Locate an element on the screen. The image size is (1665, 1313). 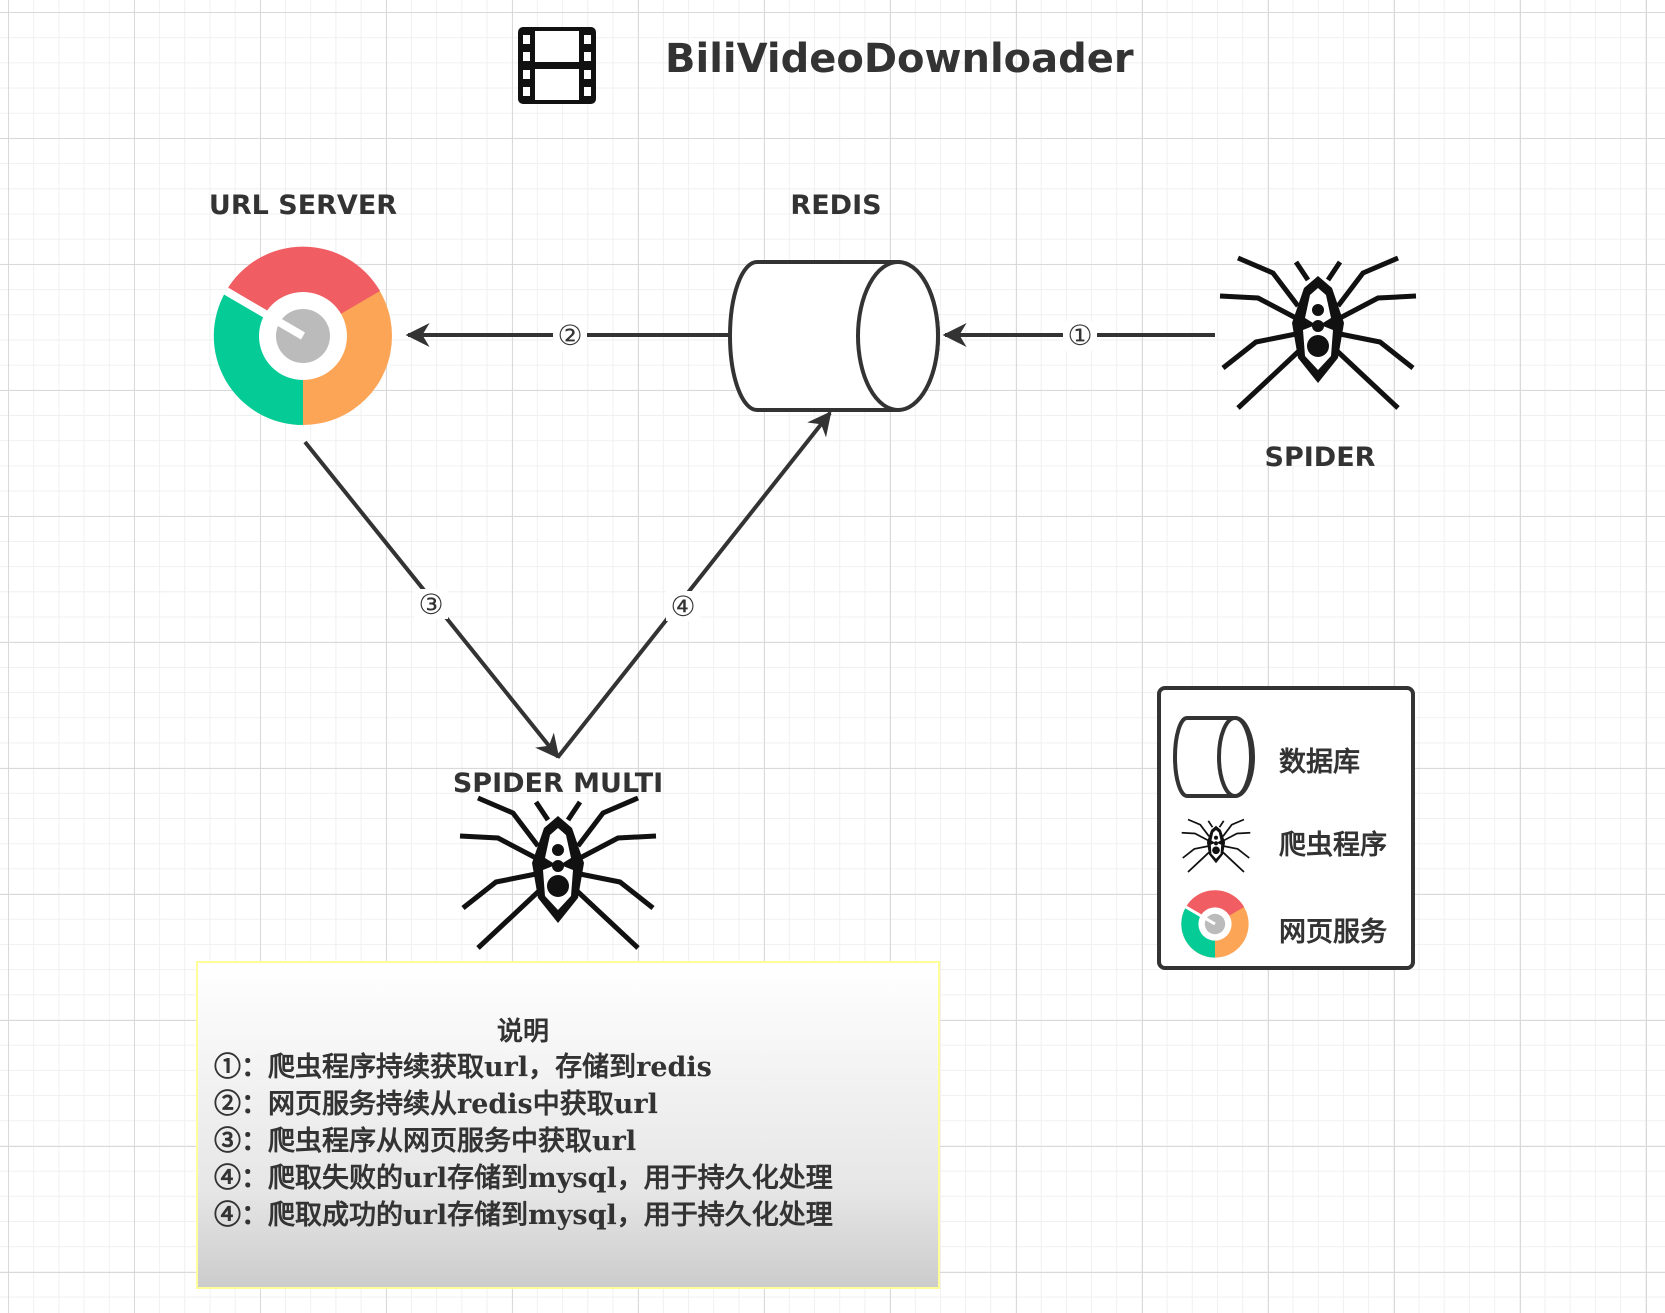
edge-label-3: ③ is located at coordinates (430, 604).